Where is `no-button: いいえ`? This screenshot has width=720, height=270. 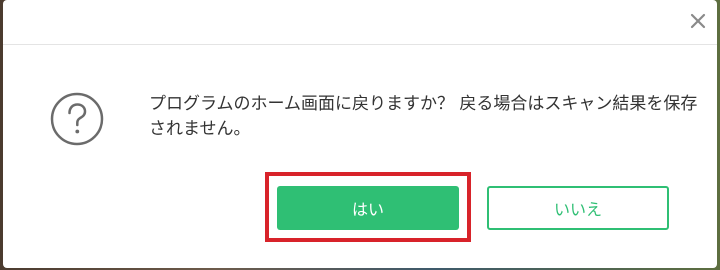 no-button: いいえ is located at coordinates (578, 208).